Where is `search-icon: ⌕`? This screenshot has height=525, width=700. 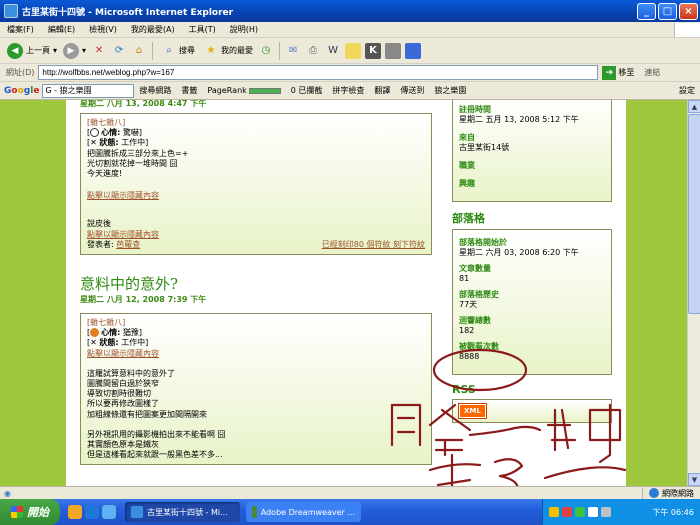 search-icon: ⌕ is located at coordinates (169, 50).